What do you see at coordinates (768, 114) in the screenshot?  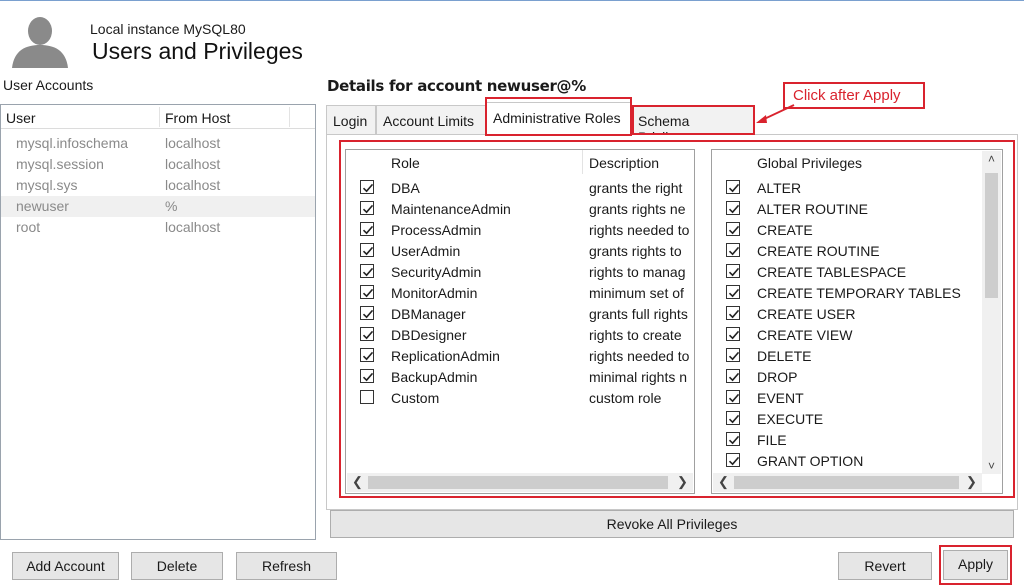 I see `annotation-arrow-icon` at bounding box center [768, 114].